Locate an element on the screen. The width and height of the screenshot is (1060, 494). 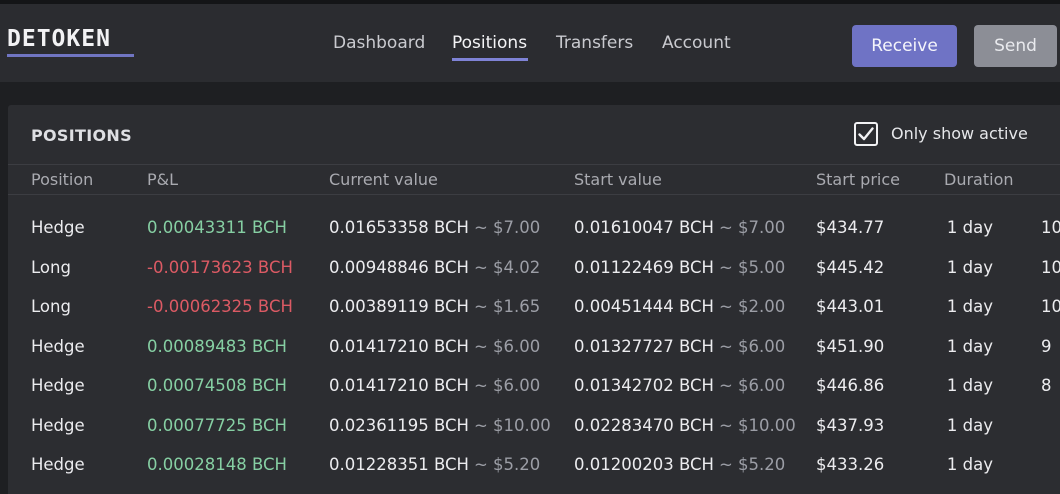
current-value-usd: ~ $5.20 is located at coordinates (507, 464).